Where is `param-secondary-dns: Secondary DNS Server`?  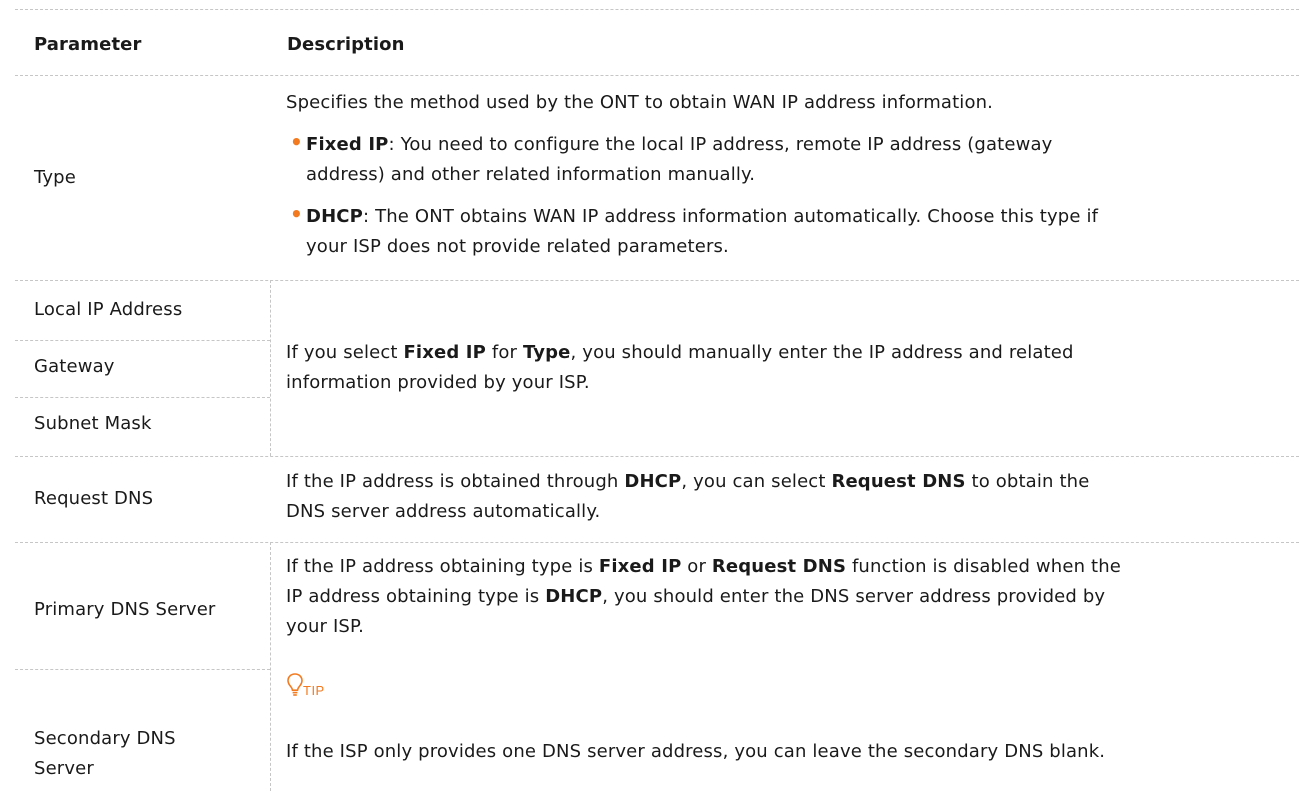
param-secondary-dns: Secondary DNS Server is located at coordinates (105, 753).